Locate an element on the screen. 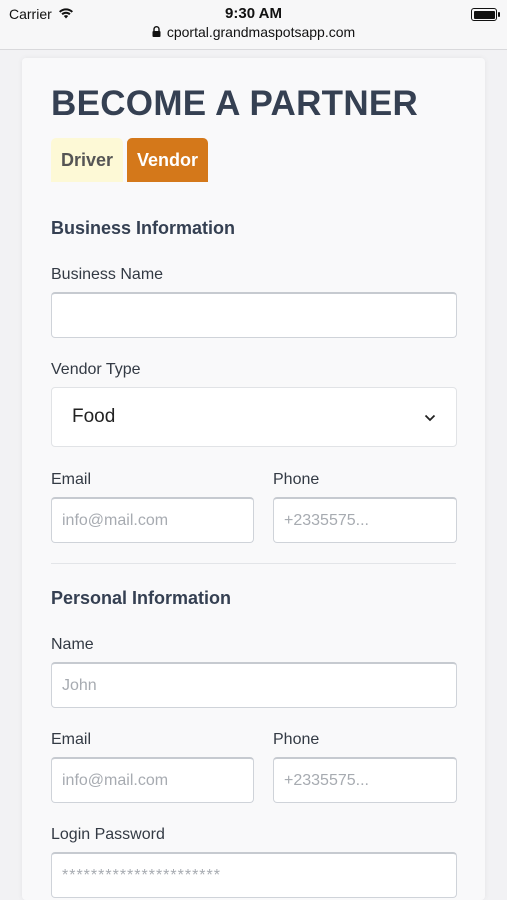 The height and width of the screenshot is (900, 507). vendor-type-value: Food is located at coordinates (94, 416).